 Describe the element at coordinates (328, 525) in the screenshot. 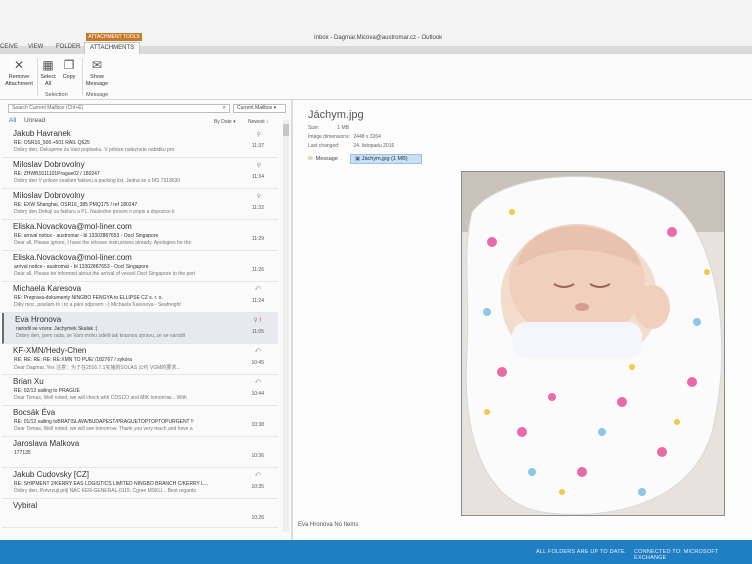

I see `sender-line: Eva Hronova No Items` at that location.